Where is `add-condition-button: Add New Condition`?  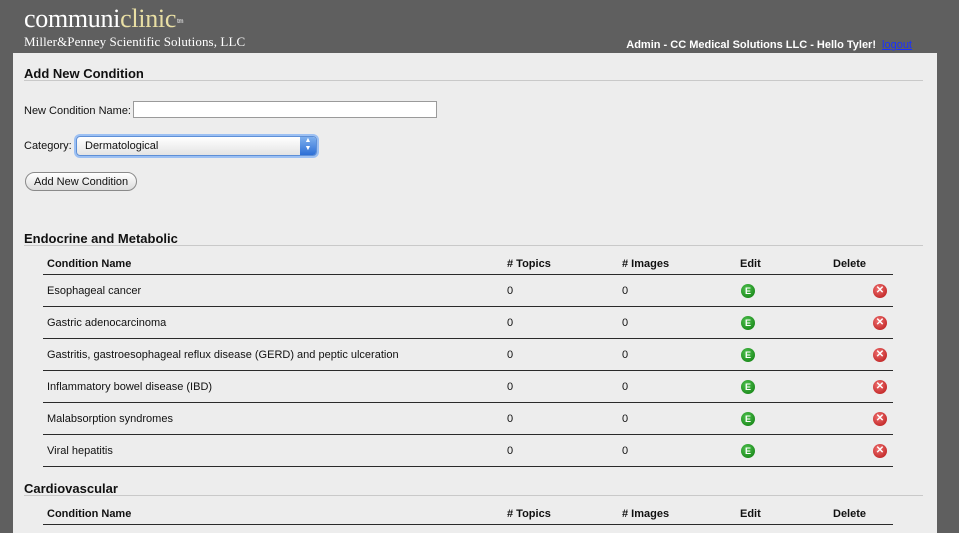 add-condition-button: Add New Condition is located at coordinates (81, 181).